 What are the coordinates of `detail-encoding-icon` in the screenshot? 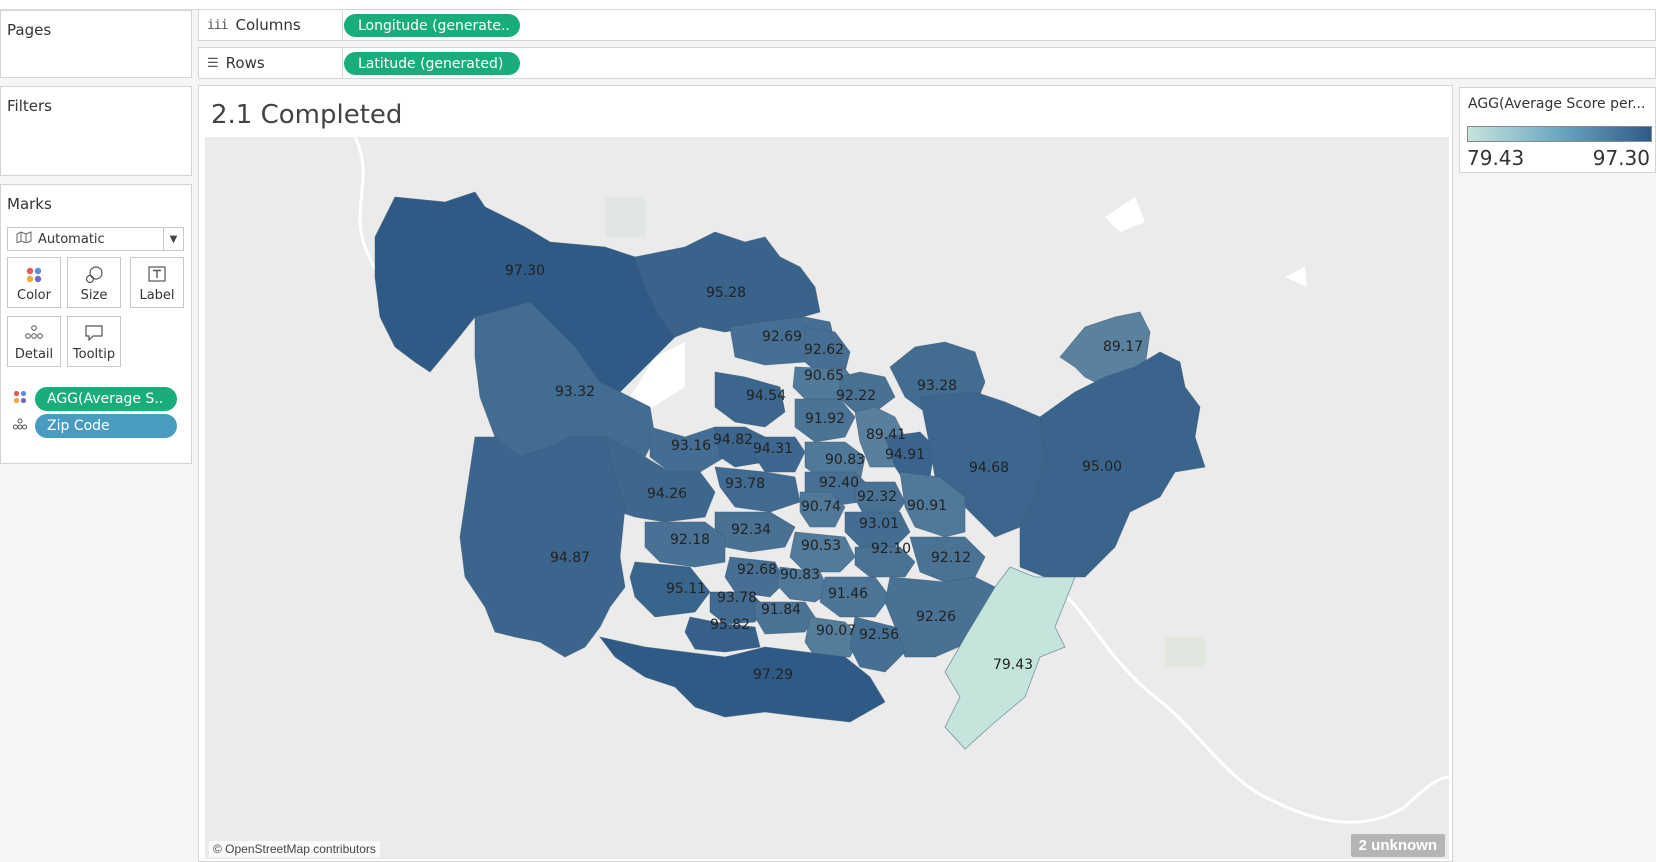 It's located at (20, 426).